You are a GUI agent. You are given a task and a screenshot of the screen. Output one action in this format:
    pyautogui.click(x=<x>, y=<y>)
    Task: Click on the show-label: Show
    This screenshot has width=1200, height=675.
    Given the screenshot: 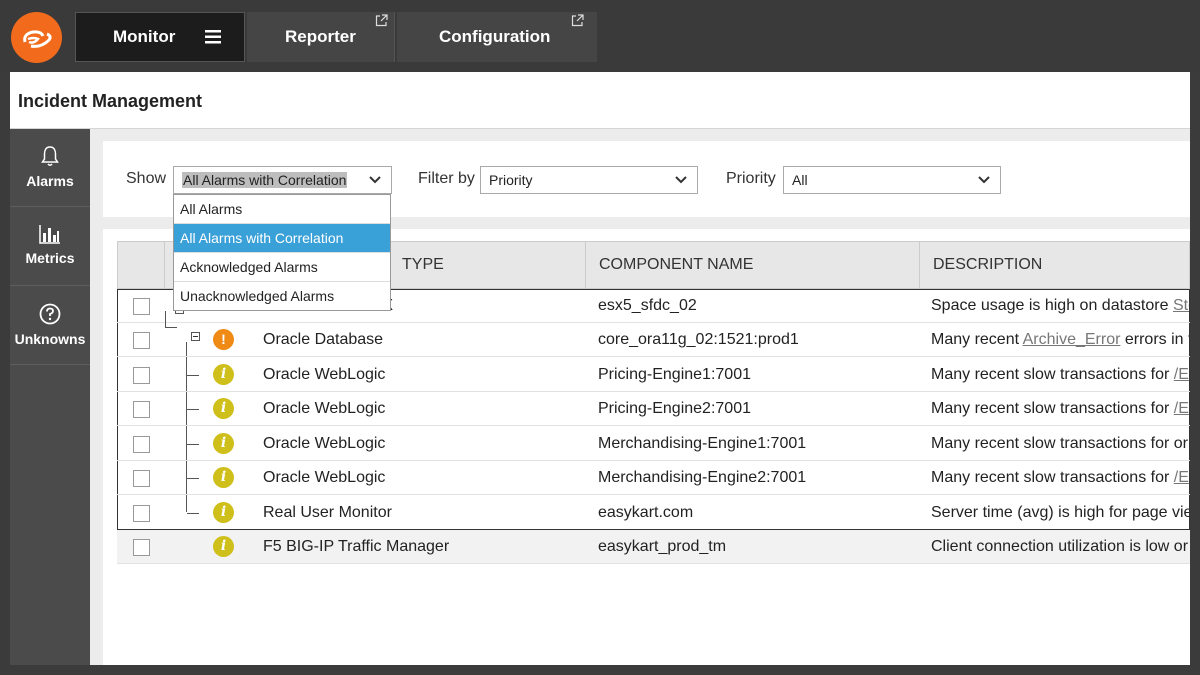 What is the action you would take?
    pyautogui.click(x=146, y=178)
    